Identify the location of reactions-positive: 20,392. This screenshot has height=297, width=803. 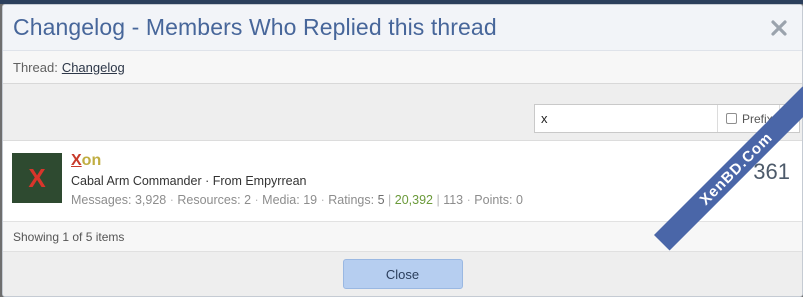
(413, 200).